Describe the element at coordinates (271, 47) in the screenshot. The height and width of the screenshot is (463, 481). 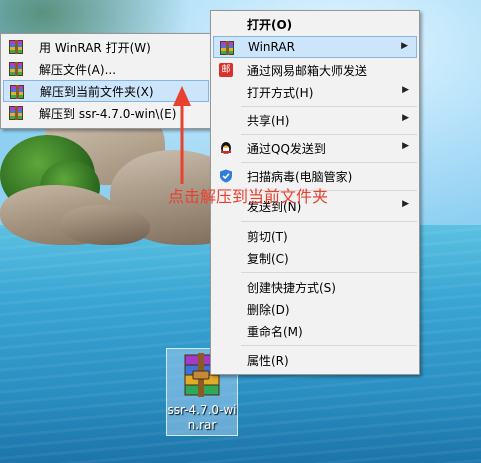
I see `menu-item-label: WinRAR` at that location.